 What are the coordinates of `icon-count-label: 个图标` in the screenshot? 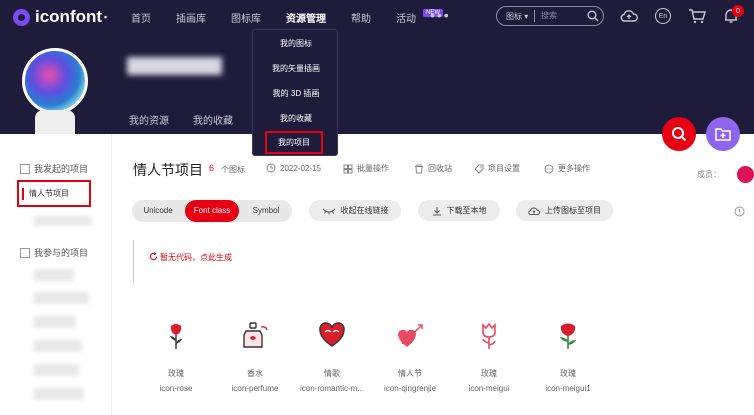 It's located at (233, 169).